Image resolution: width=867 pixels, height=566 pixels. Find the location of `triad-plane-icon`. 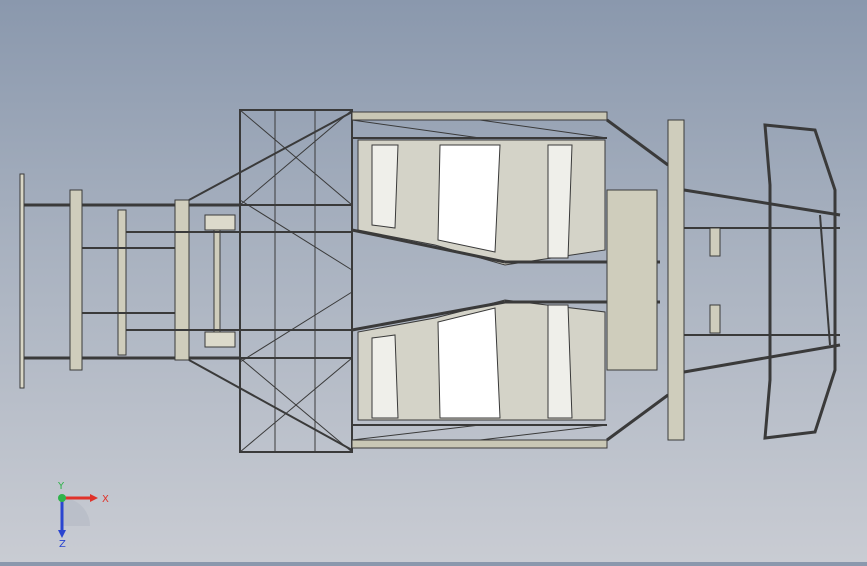

triad-plane-icon is located at coordinates (76, 512).